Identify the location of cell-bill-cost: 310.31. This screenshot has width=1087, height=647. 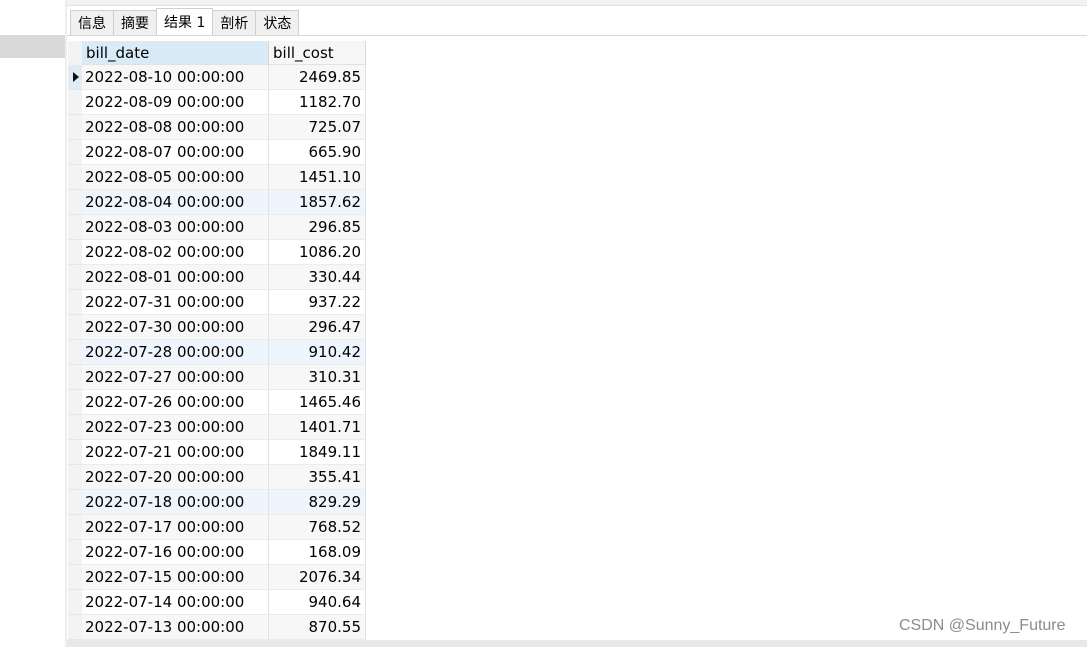
(317, 377).